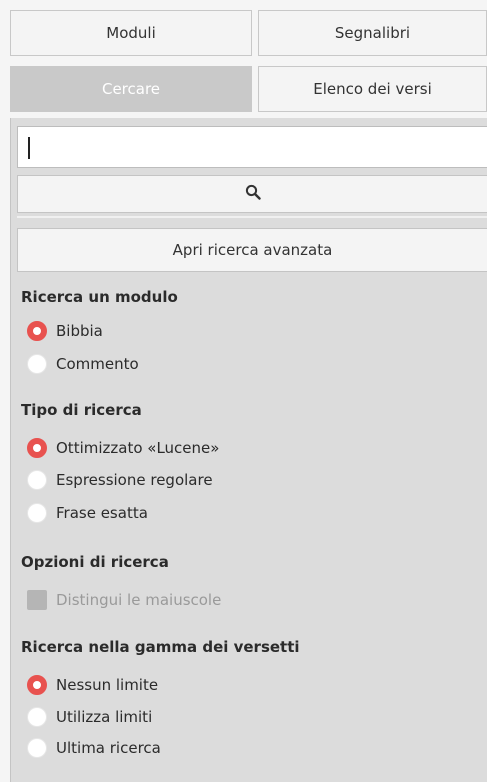 This screenshot has height=782, width=487. What do you see at coordinates (79, 331) in the screenshot?
I see `radio-label: Bibbia` at bounding box center [79, 331].